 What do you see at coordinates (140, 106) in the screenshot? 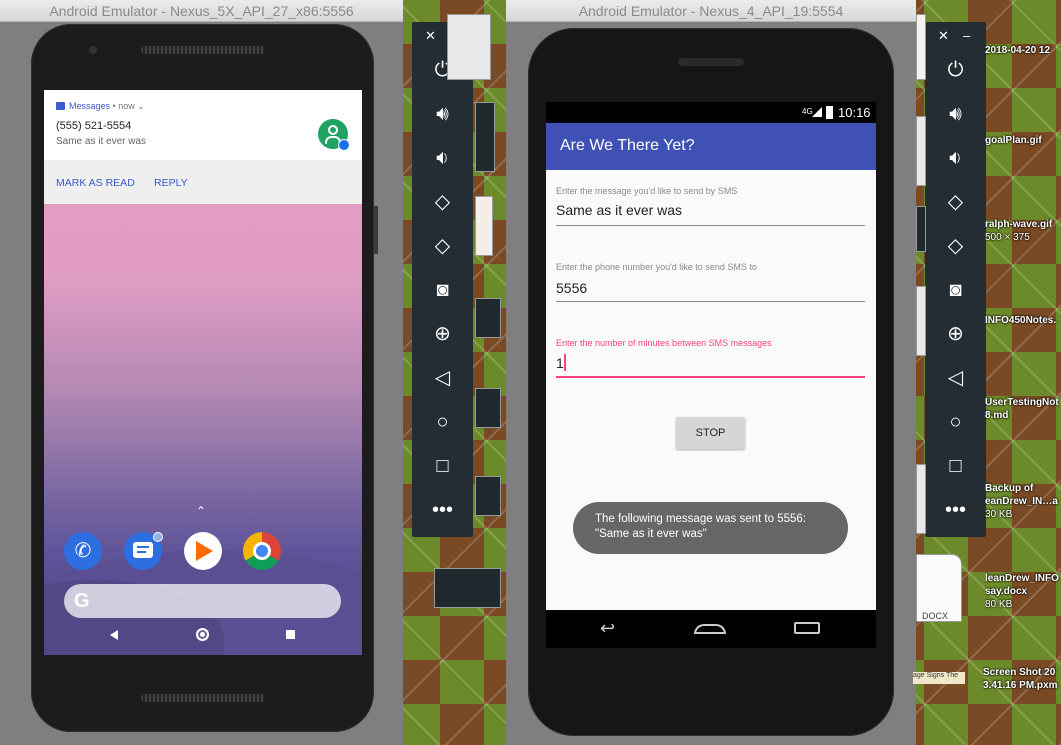
I see `expand-chevron-icon: ⌄` at bounding box center [140, 106].